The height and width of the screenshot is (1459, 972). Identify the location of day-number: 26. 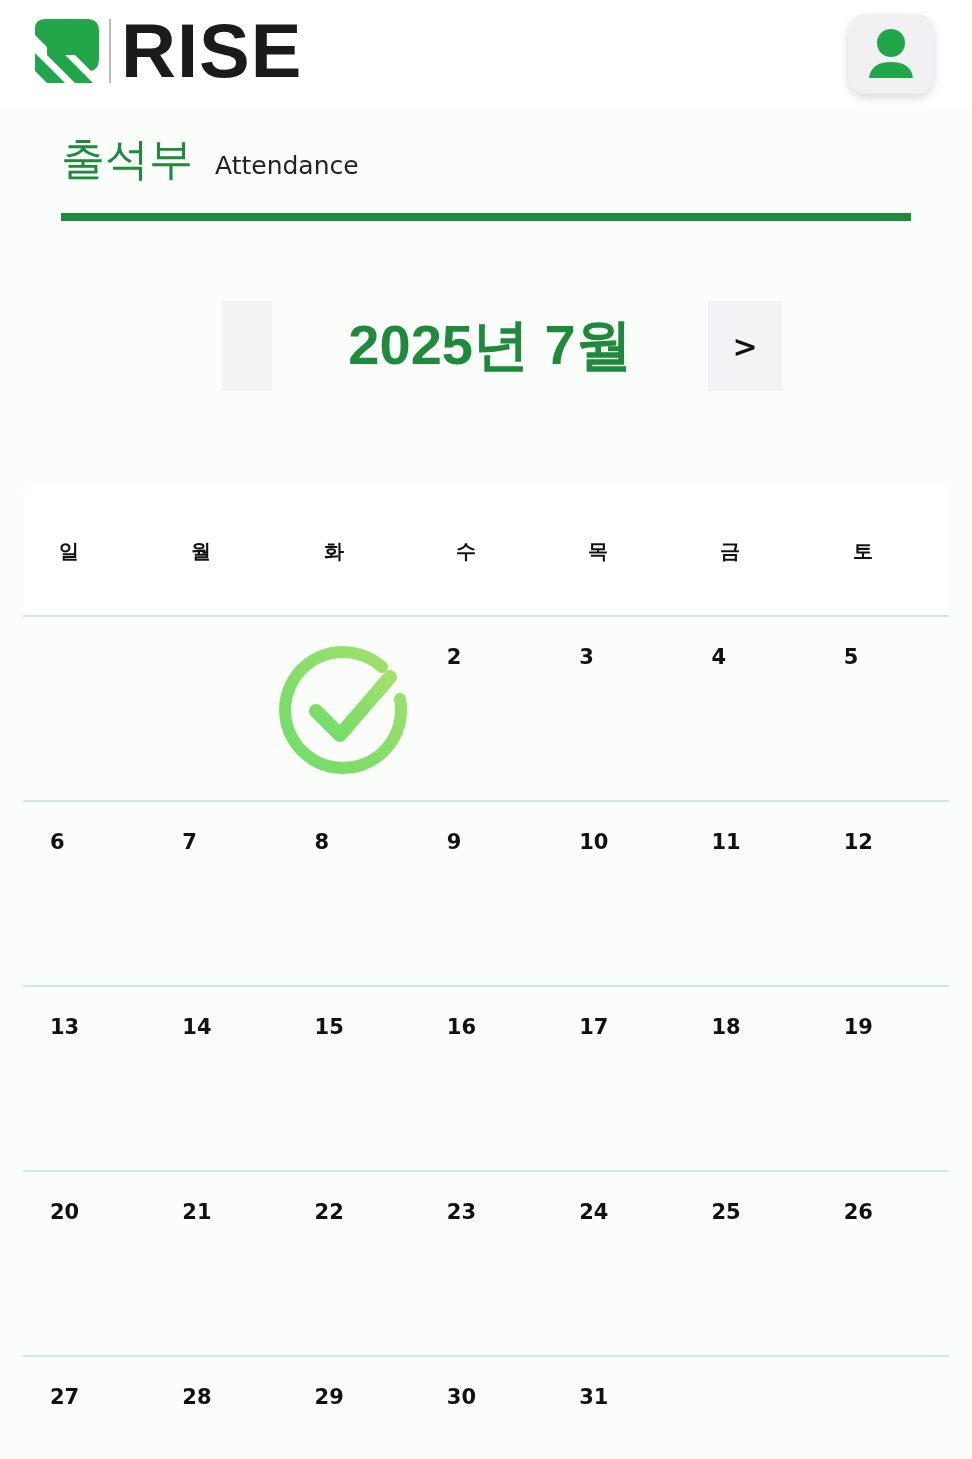
(858, 1212).